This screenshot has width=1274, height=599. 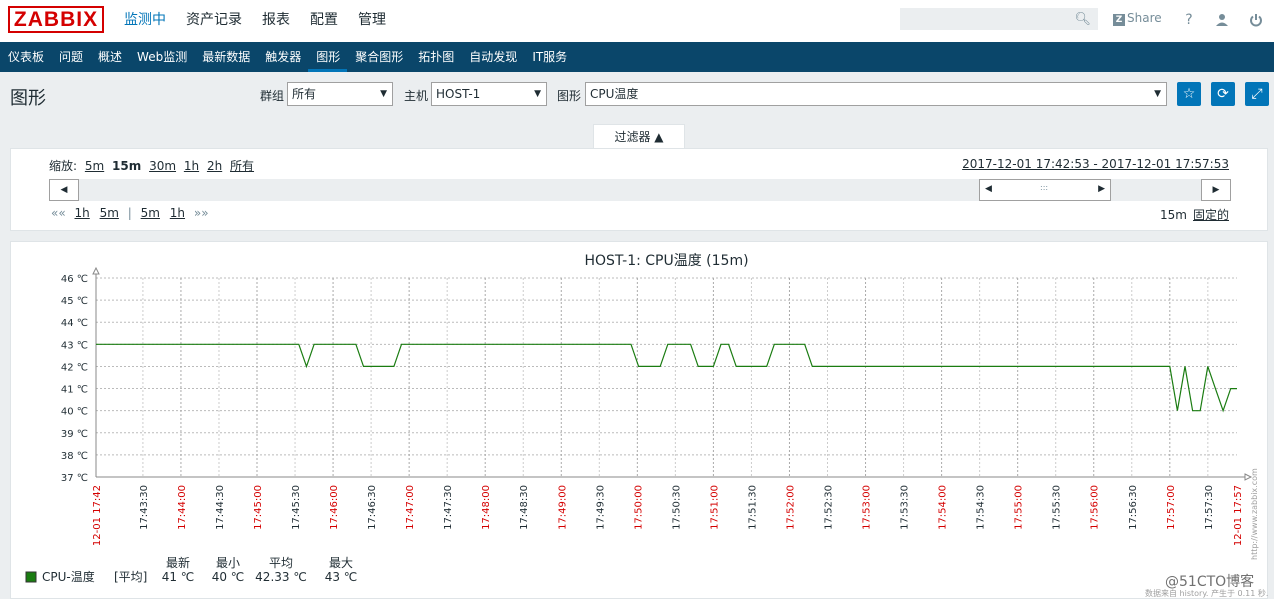 What do you see at coordinates (130, 213) in the screenshot?
I see `time-nav-links: «« 1h 5m | 5m 1h »»` at bounding box center [130, 213].